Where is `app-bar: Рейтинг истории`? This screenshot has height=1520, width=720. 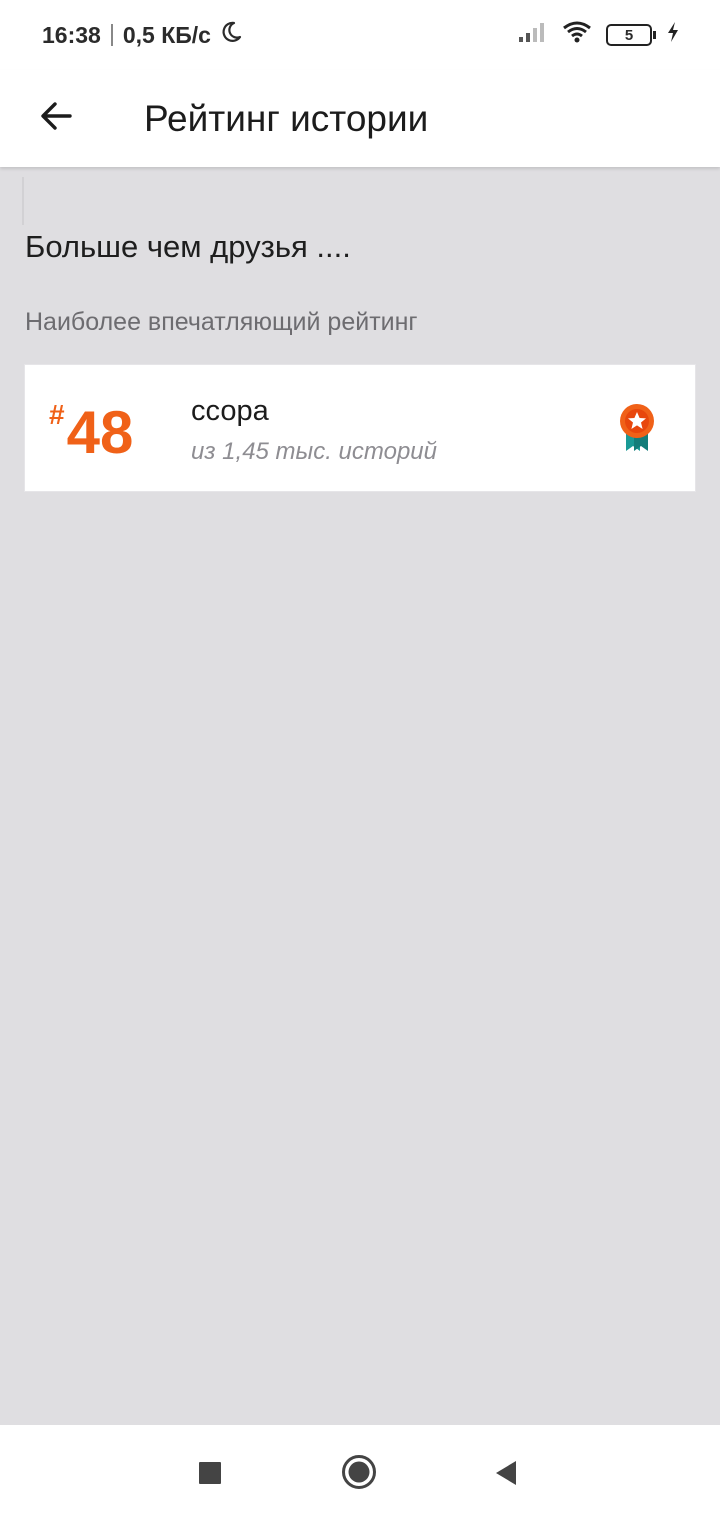
app-bar: Рейтинг истории is located at coordinates (360, 118).